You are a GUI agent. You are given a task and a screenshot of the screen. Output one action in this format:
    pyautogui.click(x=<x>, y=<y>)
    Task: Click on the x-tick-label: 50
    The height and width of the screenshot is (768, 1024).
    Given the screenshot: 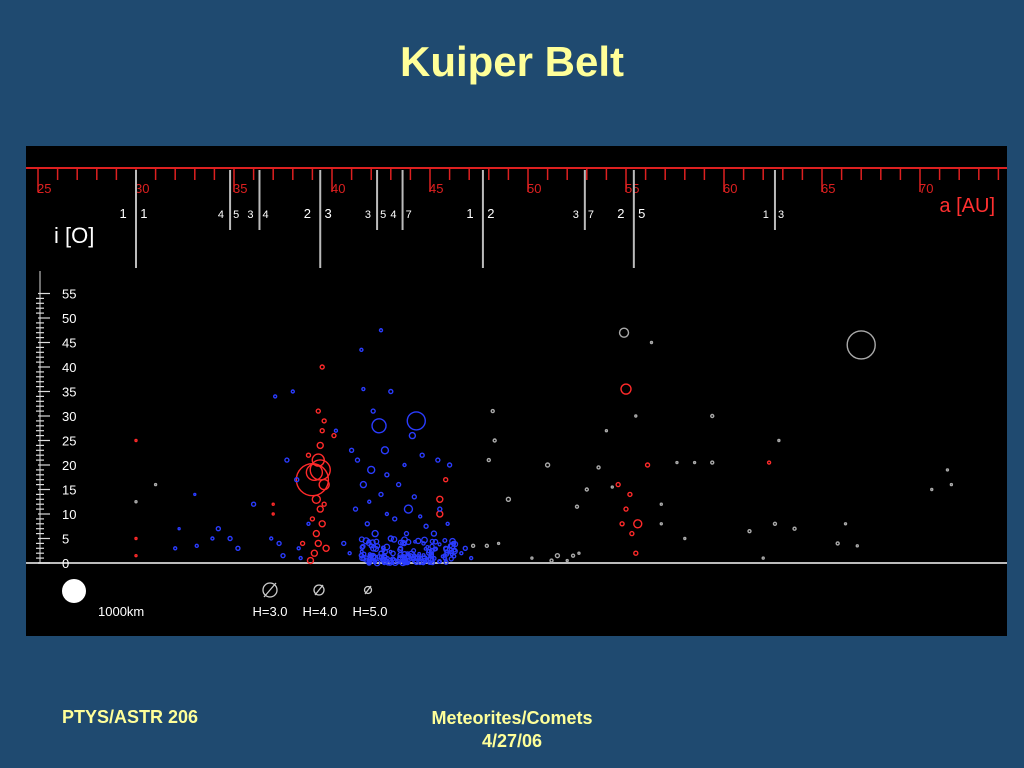 What is the action you would take?
    pyautogui.click(x=534, y=188)
    